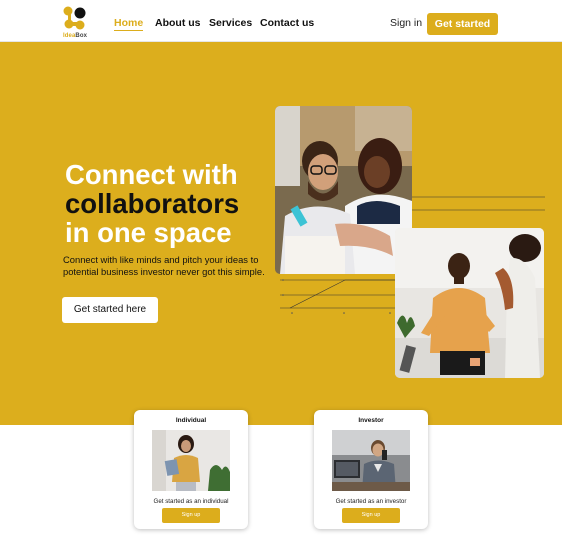 This screenshot has width=562, height=539. I want to click on individual-photo, so click(191, 460).